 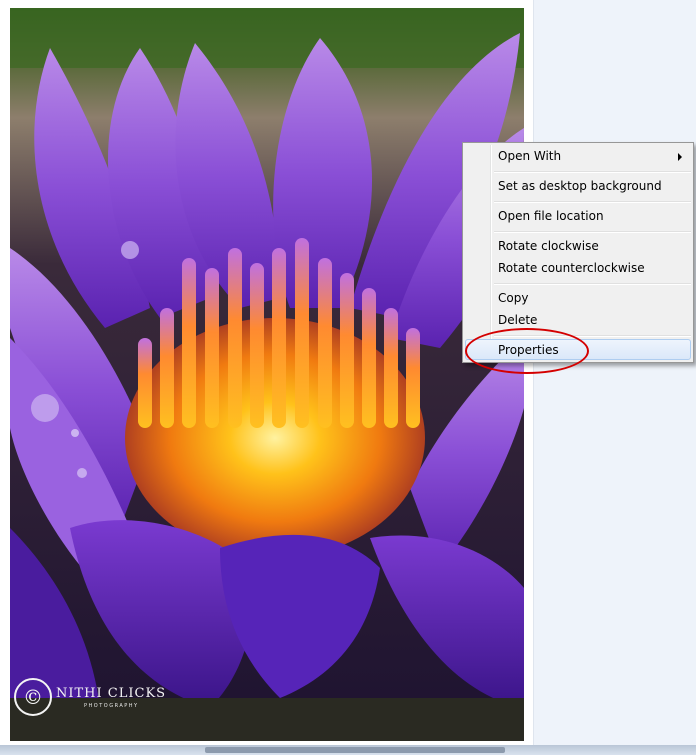 What do you see at coordinates (578, 155) in the screenshot?
I see `menu-item-open-with: Open With` at bounding box center [578, 155].